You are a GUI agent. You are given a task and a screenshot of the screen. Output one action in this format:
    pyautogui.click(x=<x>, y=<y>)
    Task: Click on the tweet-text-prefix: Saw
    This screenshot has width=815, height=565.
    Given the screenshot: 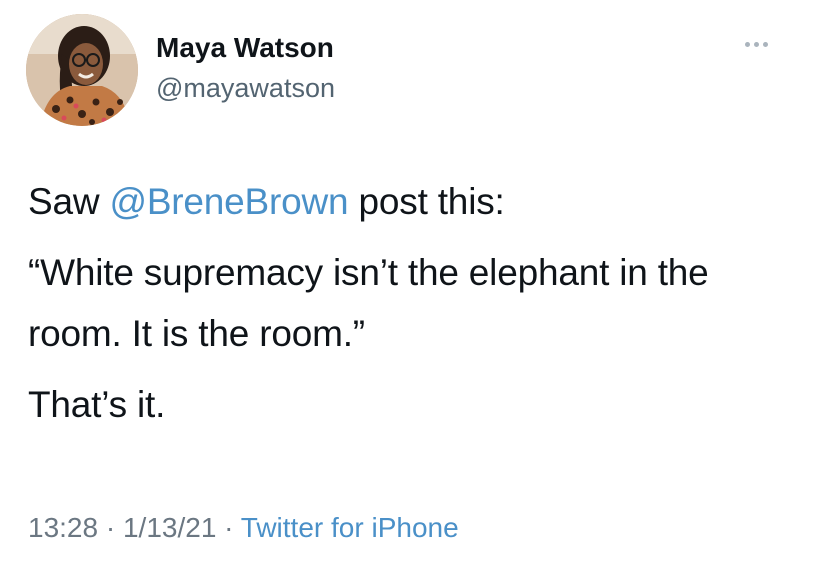 What is the action you would take?
    pyautogui.click(x=69, y=201)
    